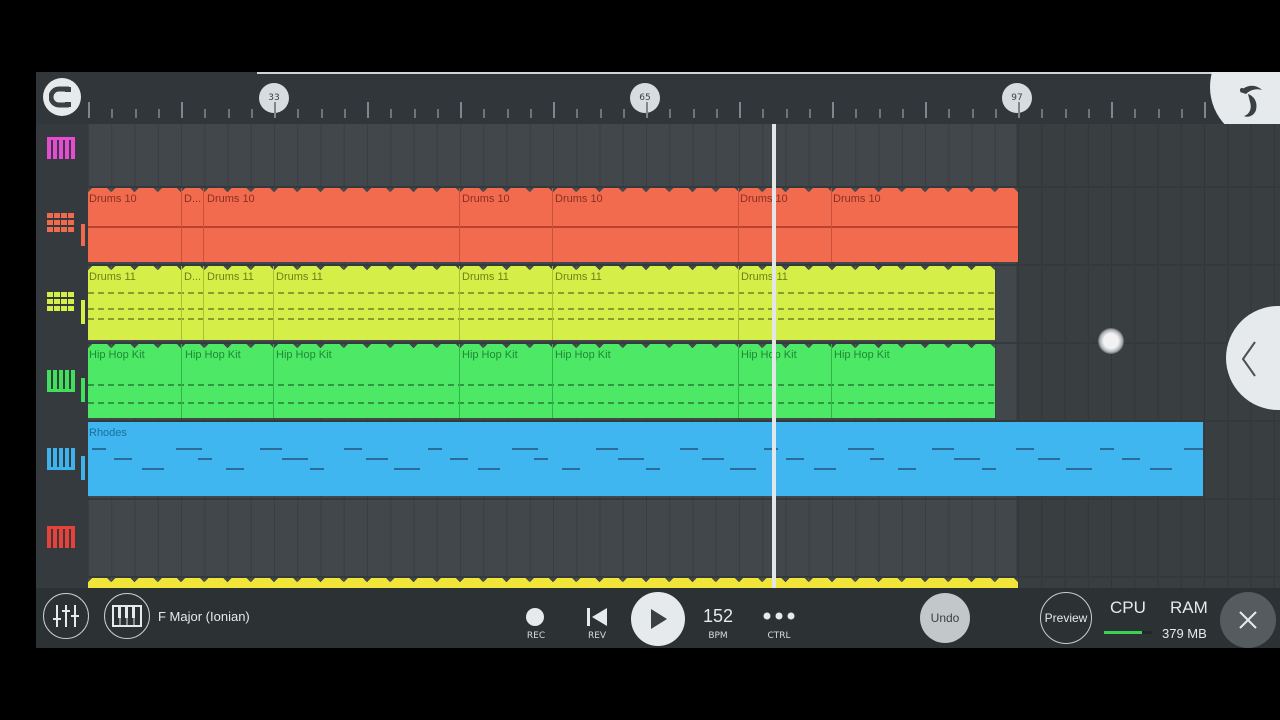  I want to click on scale-selector: F Major (Ionian), so click(204, 616).